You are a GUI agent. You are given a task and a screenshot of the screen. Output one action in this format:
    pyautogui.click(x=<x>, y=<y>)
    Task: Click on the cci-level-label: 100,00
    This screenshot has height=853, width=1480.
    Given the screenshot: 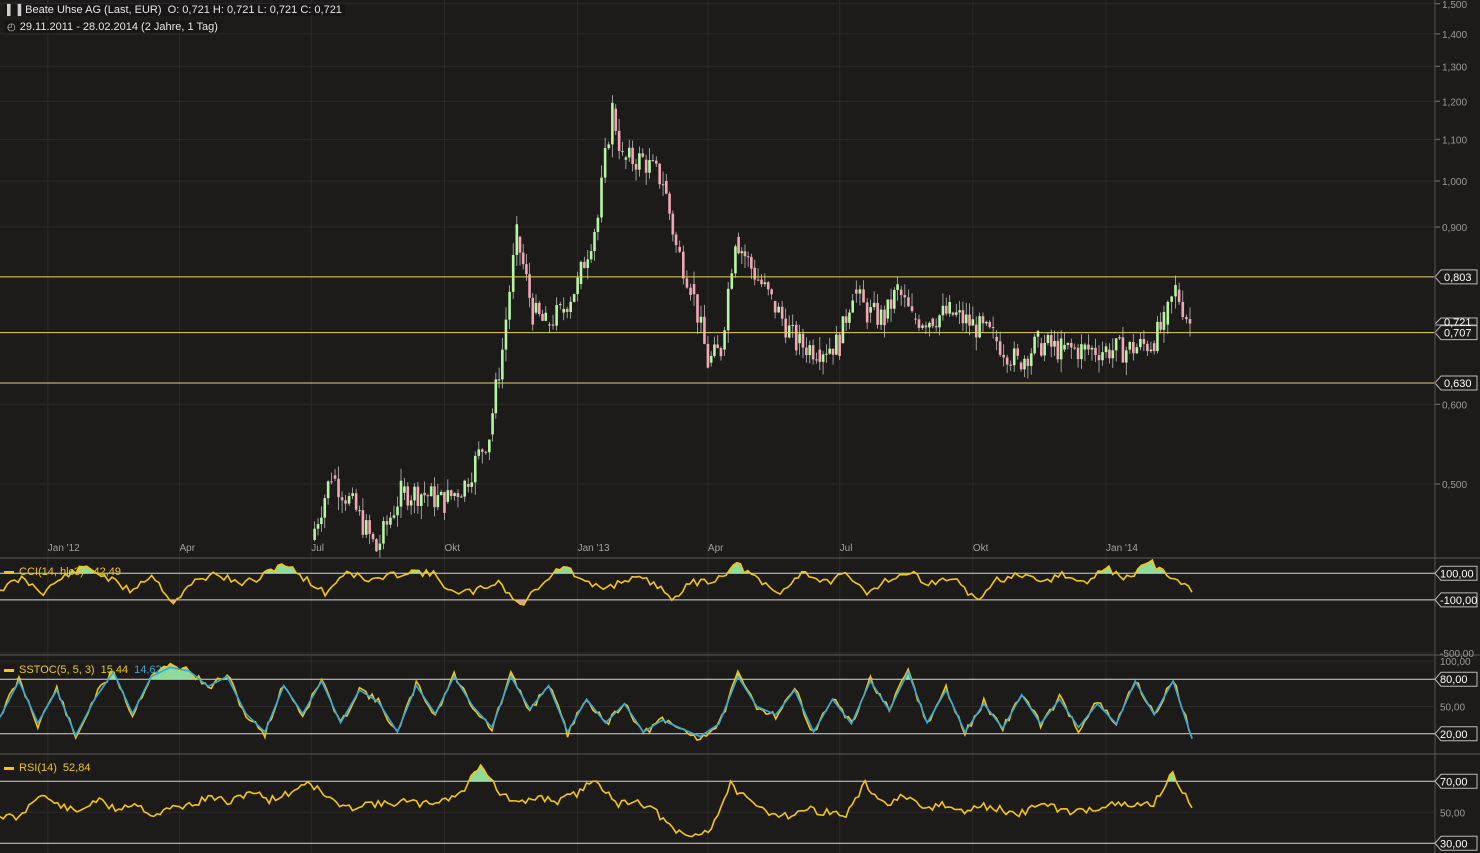 What is the action you would take?
    pyautogui.click(x=1457, y=574)
    